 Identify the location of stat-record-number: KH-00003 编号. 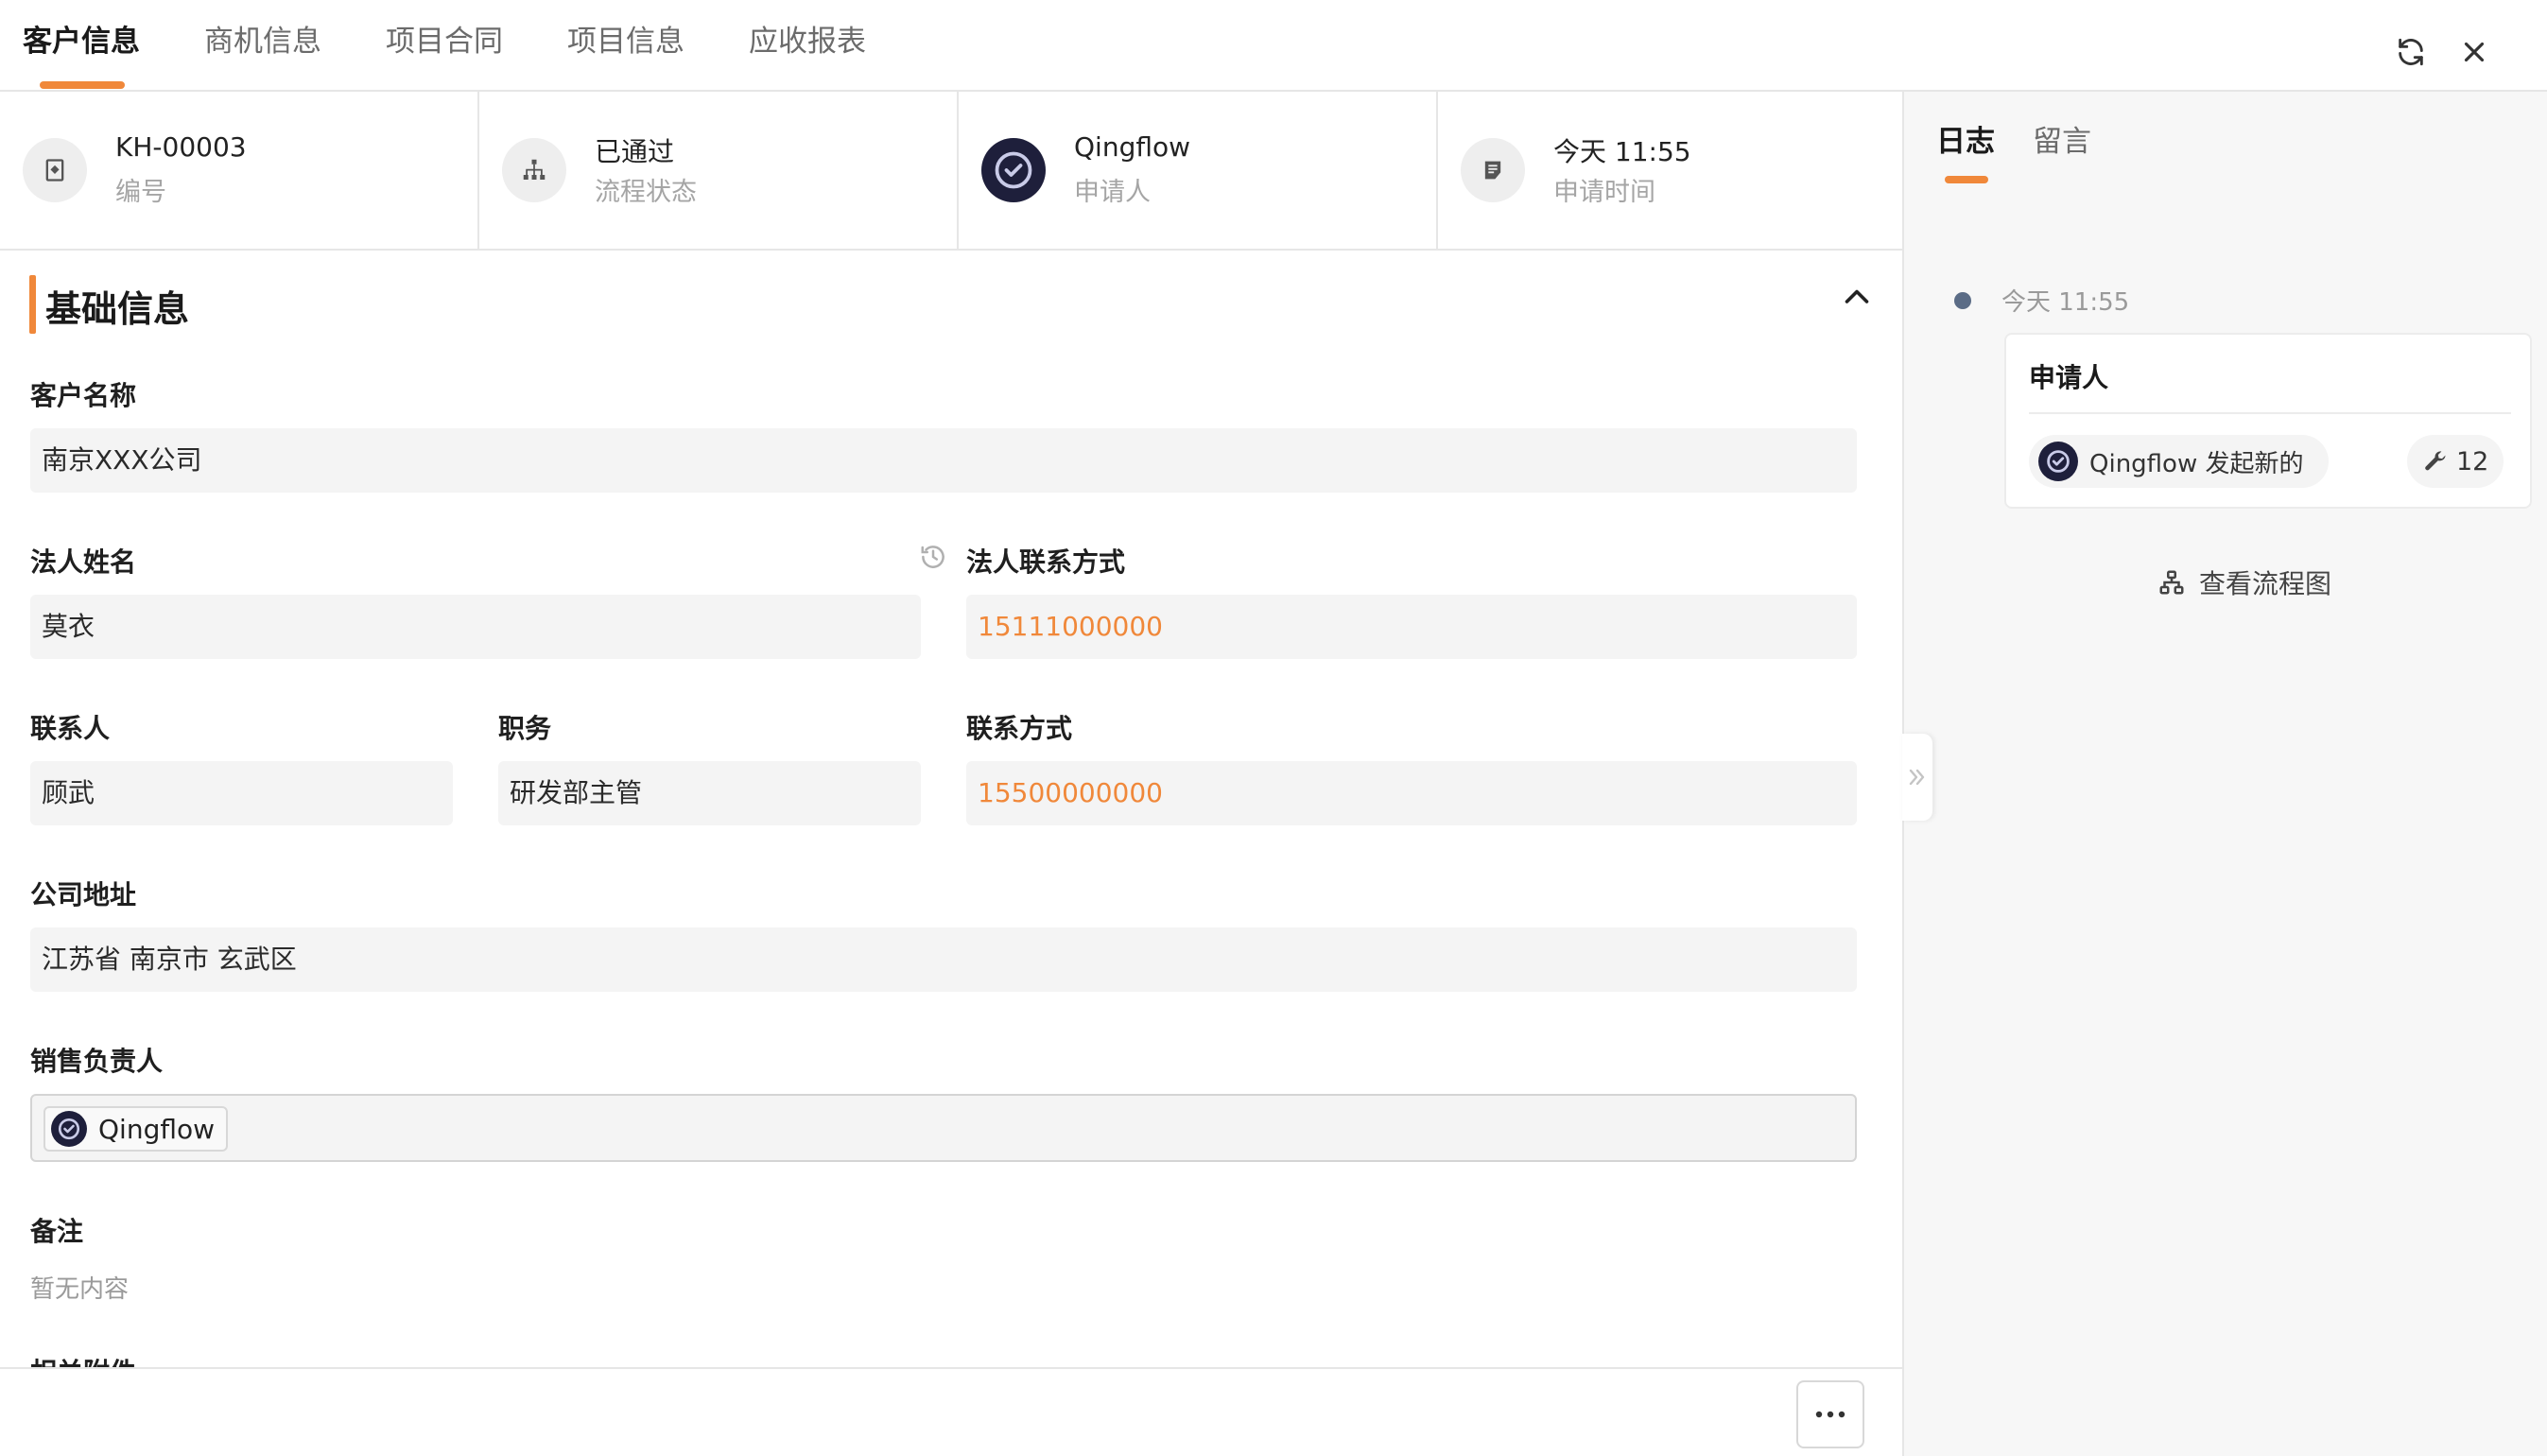
(239, 170).